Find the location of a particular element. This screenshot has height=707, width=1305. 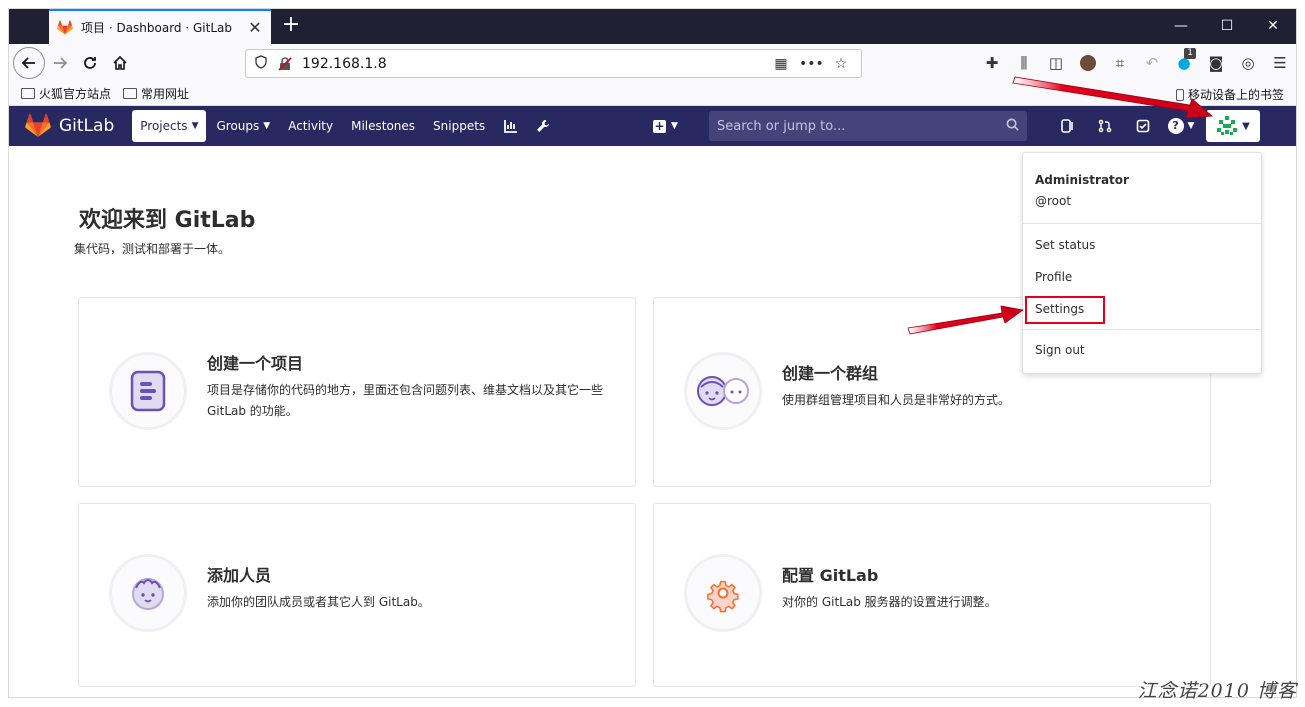

welcome-subtitle: 集代码，测试和部署于一体。 is located at coordinates (152, 249).